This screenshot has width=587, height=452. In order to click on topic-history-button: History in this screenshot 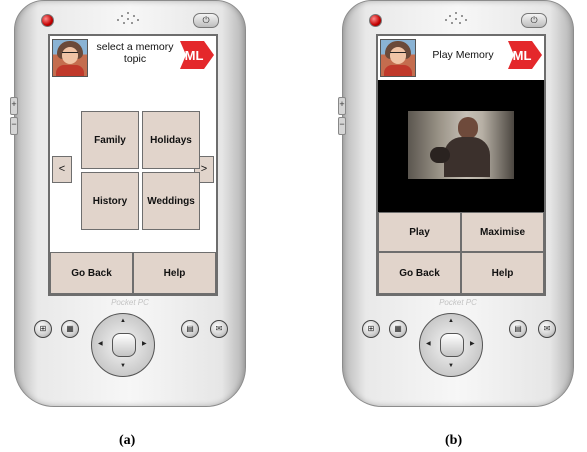, I will do `click(110, 201)`.